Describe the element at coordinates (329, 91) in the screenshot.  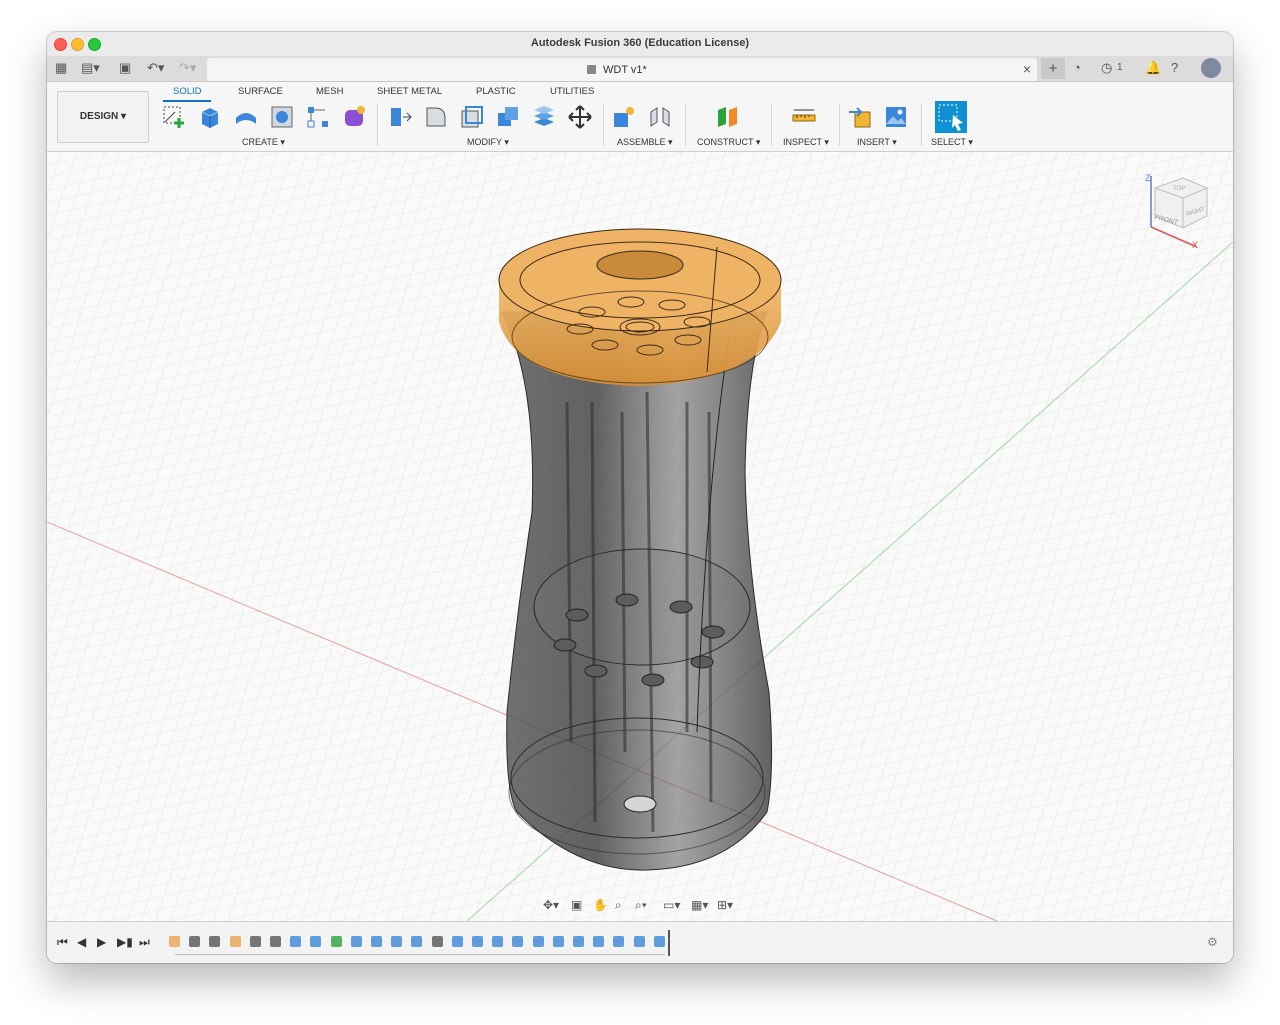
I see `tab-mesh: MESH` at that location.